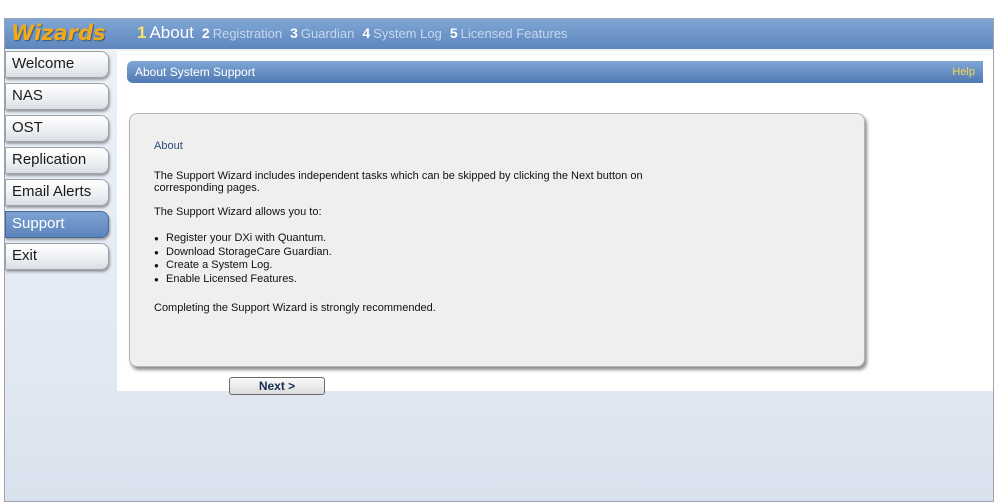 The image size is (998, 502). Describe the element at coordinates (509, 266) in the screenshot. I see `list-item: Create a System Log.` at that location.